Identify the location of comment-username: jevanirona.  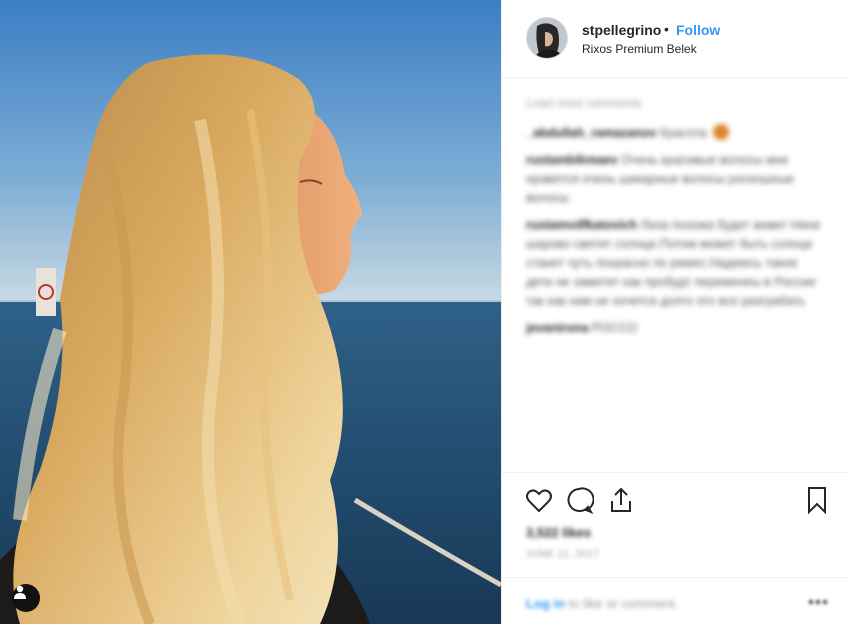
(557, 328).